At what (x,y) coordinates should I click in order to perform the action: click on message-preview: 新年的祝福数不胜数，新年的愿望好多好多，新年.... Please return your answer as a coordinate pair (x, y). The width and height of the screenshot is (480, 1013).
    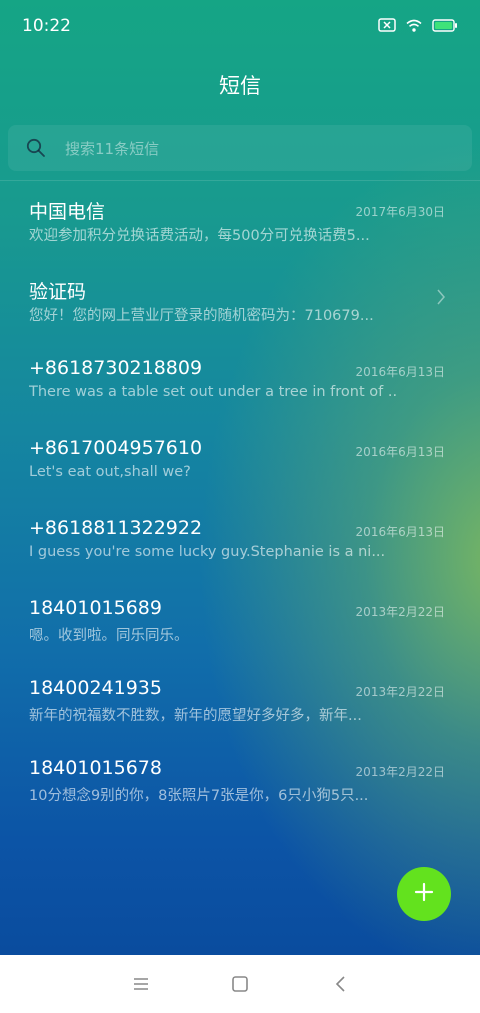
    Looking at the image, I should click on (195, 716).